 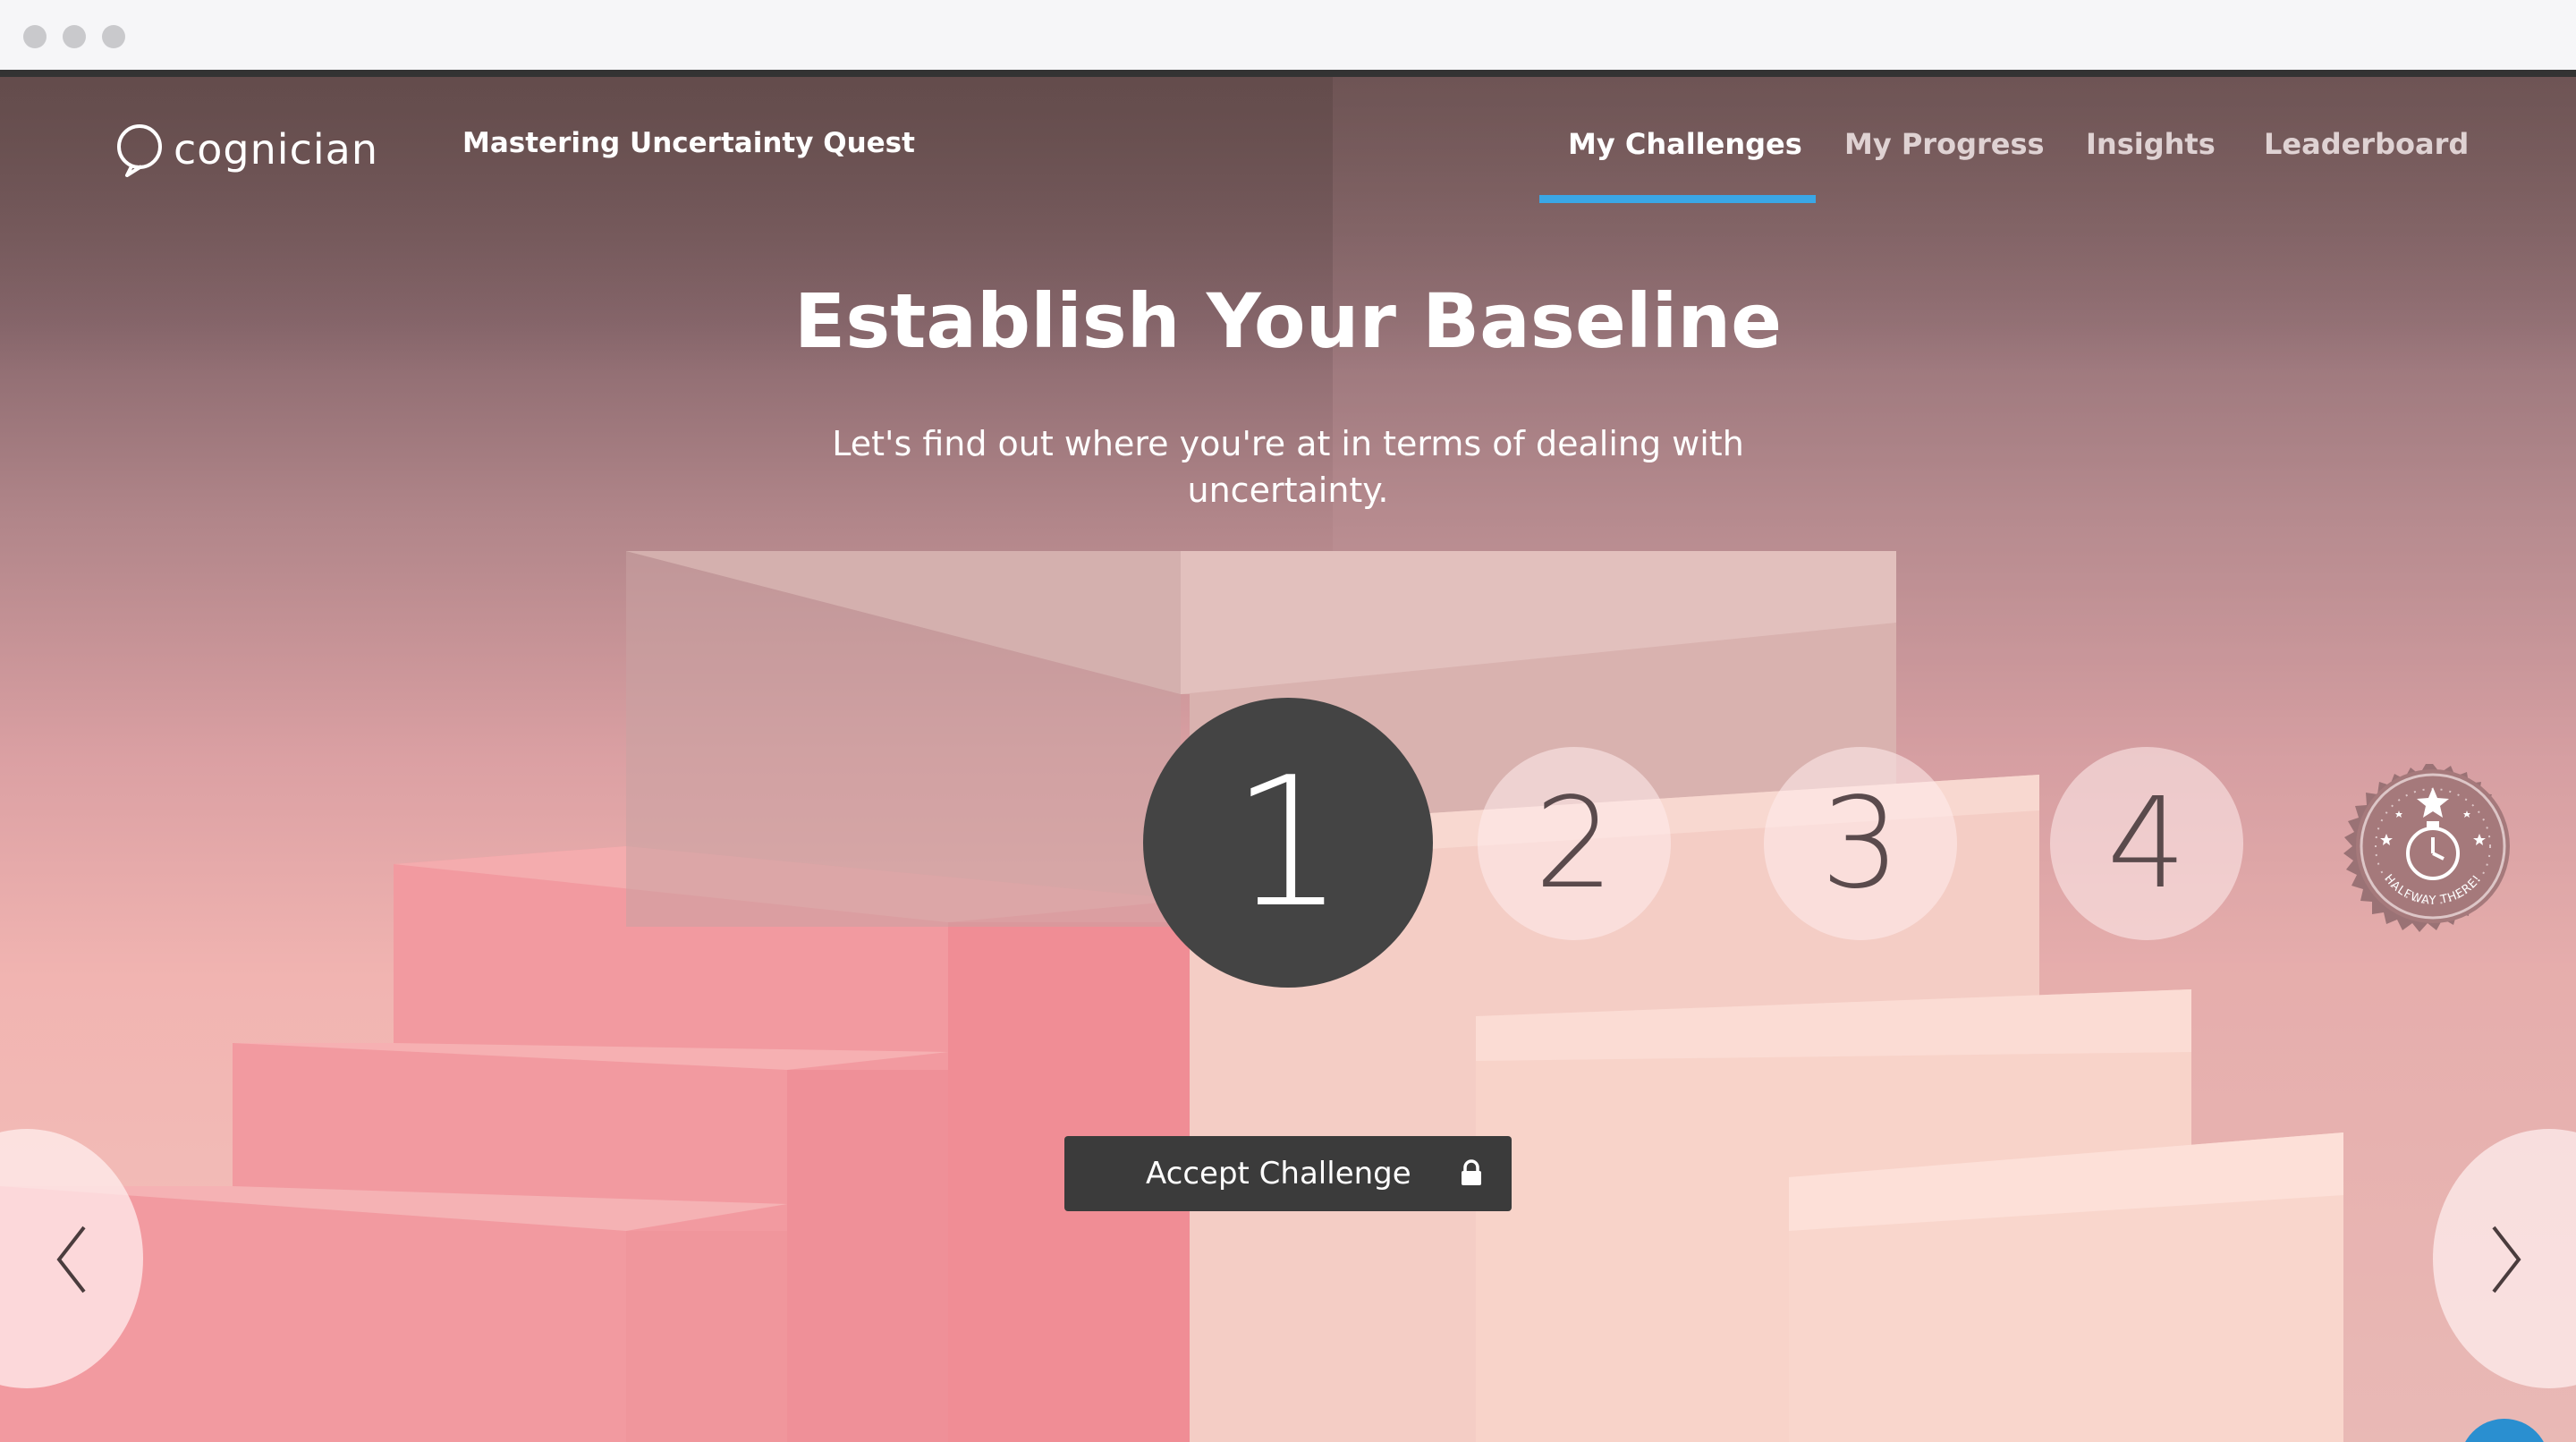 I want to click on cognician-logo: cognician, so click(x=246, y=149).